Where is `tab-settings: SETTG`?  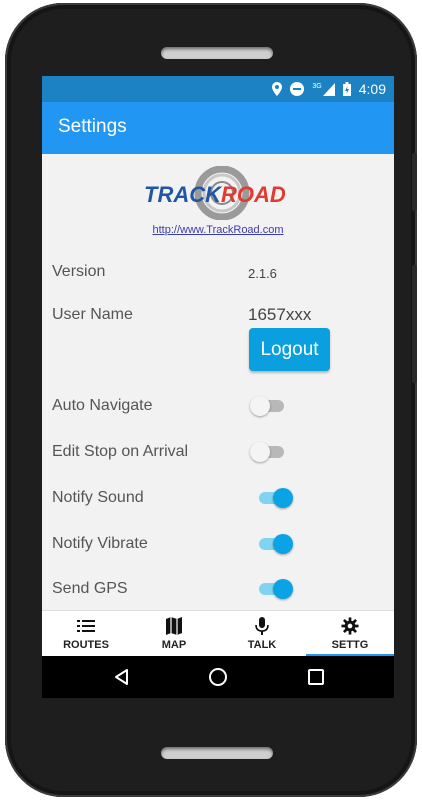
tab-settings: SETTG is located at coordinates (350, 634).